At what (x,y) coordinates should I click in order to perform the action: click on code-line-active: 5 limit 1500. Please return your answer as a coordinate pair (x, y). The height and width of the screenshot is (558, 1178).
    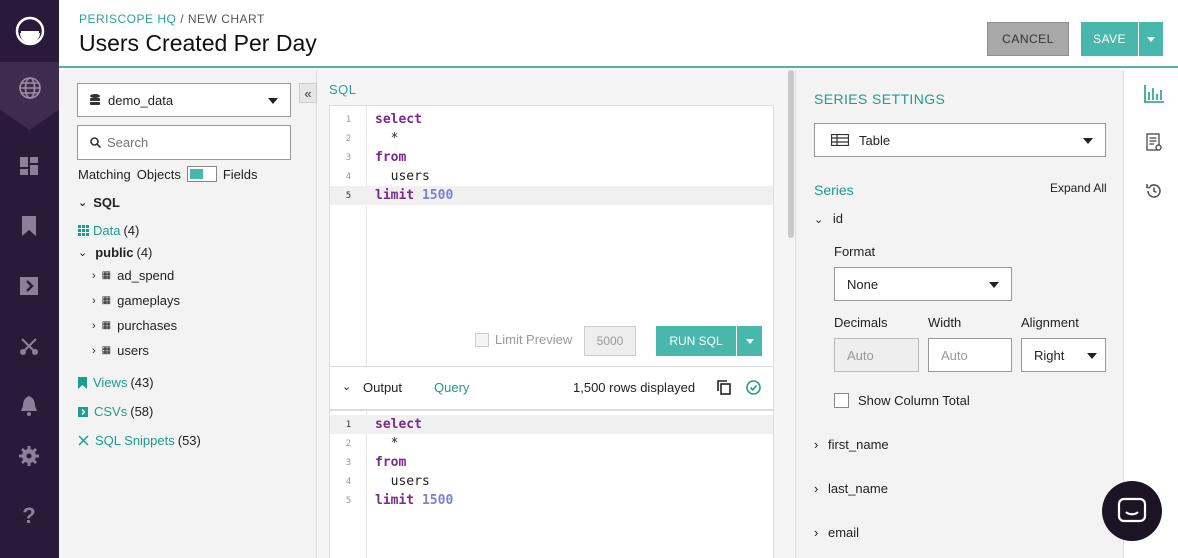
    Looking at the image, I should click on (551, 195).